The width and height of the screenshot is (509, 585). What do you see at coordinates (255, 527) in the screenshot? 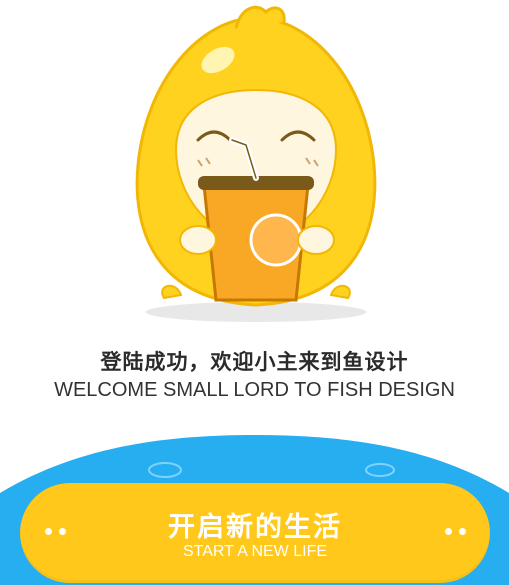
I see `button-label-cn: 开启新的生活` at bounding box center [255, 527].